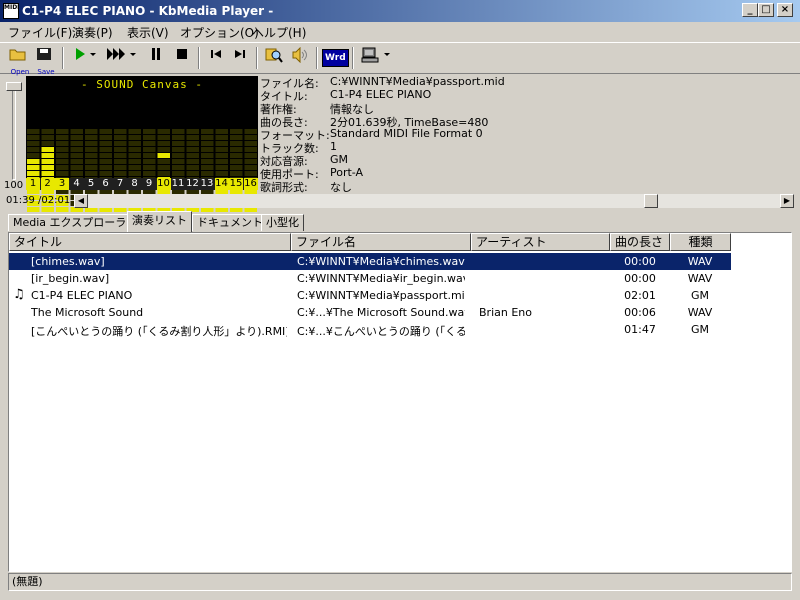 This screenshot has width=800, height=600. What do you see at coordinates (40, 32) in the screenshot?
I see `menu-file: ファイル(F)` at bounding box center [40, 32].